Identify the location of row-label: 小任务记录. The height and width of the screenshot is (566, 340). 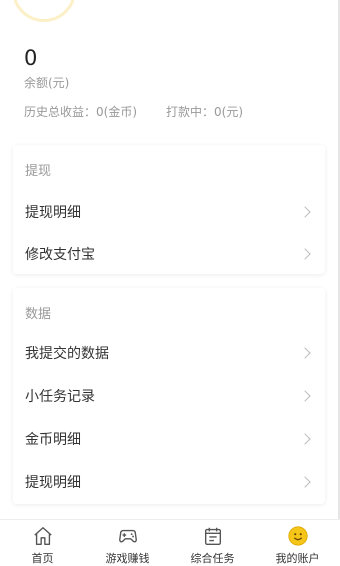
(60, 396).